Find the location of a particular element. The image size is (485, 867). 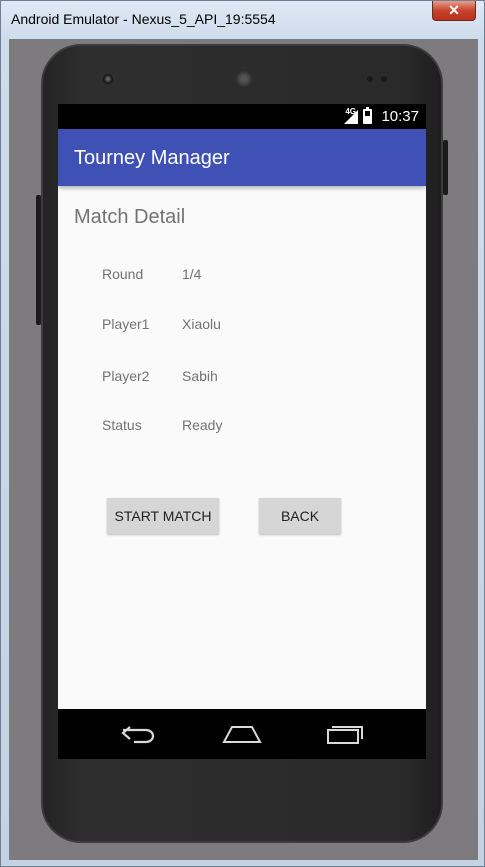

window-title: Android Emulator - Nexus_5_API_19:5554 is located at coordinates (143, 19).